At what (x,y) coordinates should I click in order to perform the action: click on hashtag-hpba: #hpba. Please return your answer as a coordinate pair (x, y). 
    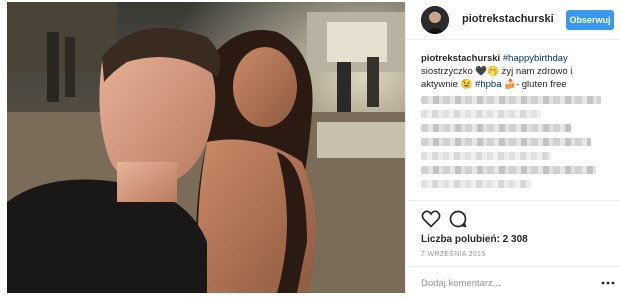
    Looking at the image, I should click on (488, 84).